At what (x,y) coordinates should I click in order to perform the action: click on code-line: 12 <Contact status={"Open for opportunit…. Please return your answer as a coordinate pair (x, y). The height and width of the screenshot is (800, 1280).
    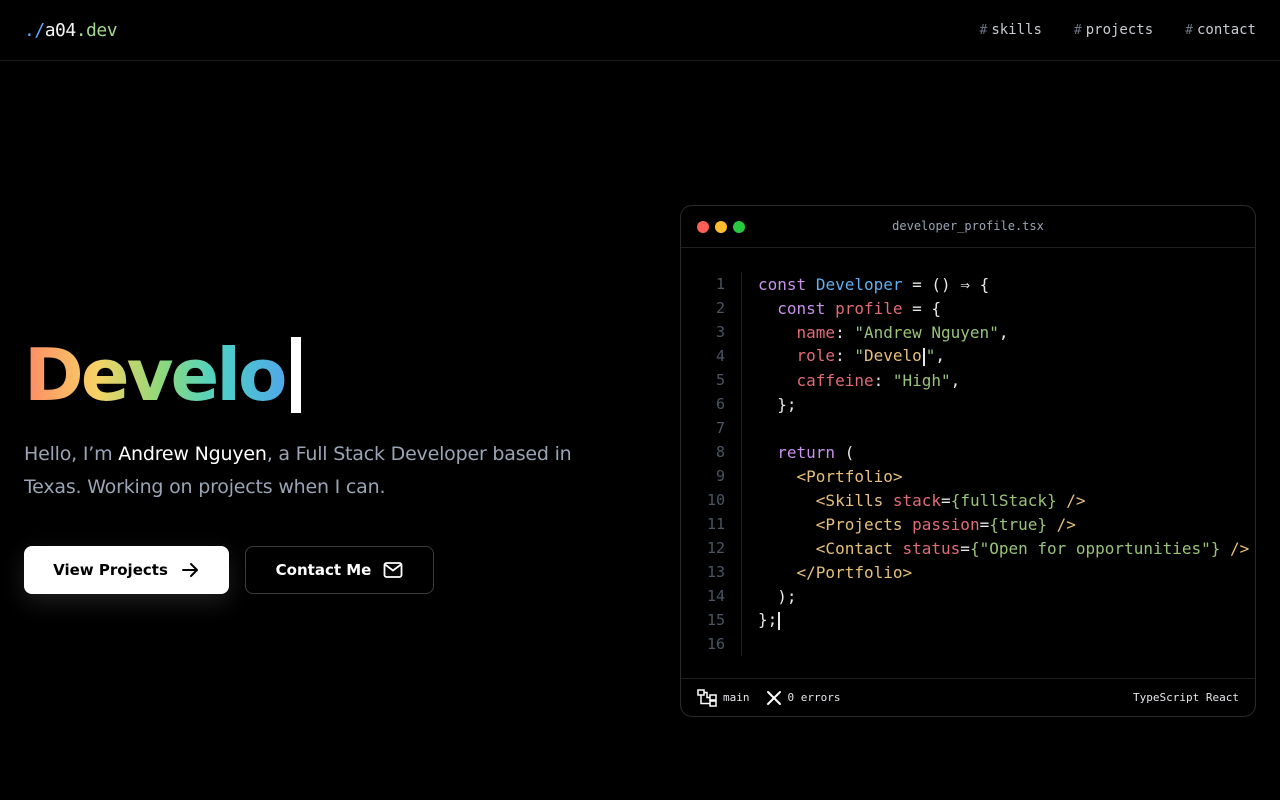
    Looking at the image, I should click on (968, 548).